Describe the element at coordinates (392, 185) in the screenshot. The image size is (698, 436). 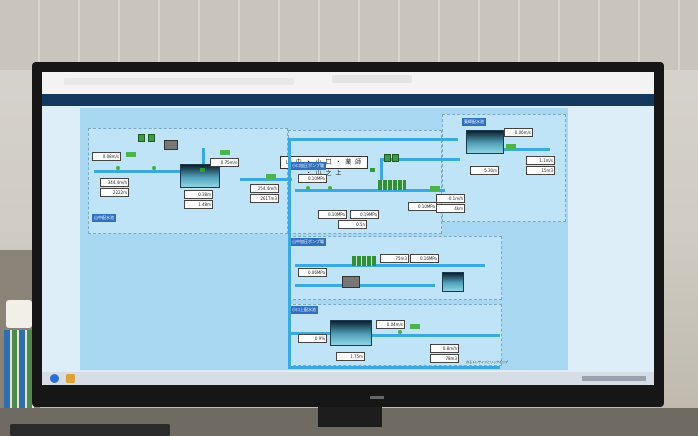
I see `pump-group-koguchi` at that location.